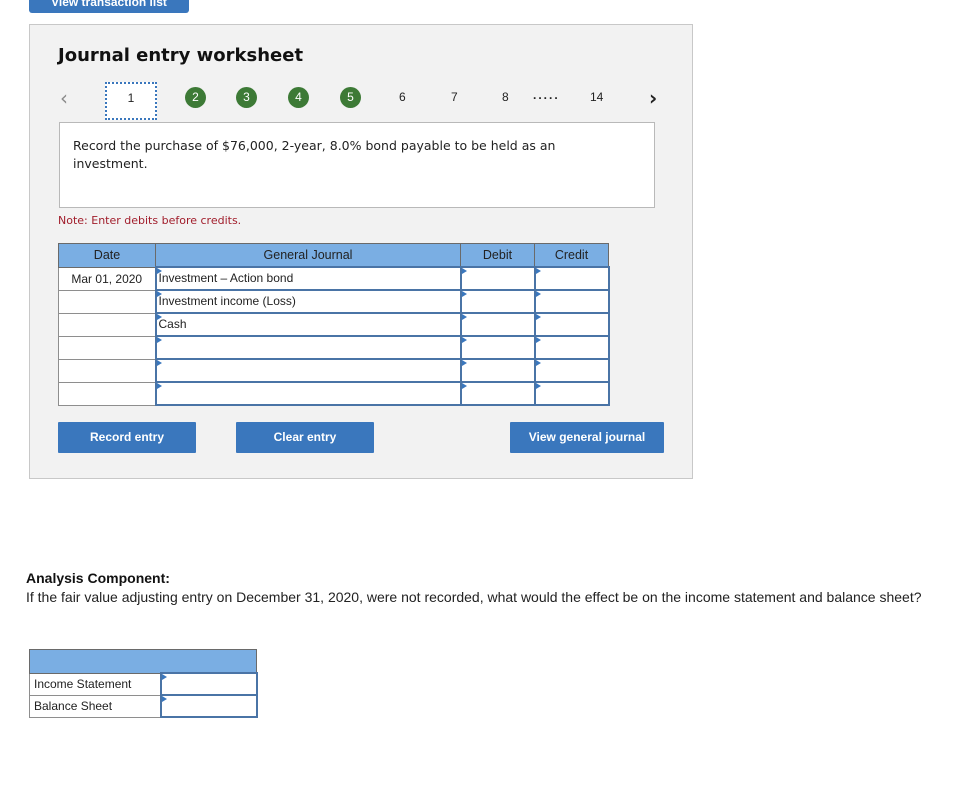 Image resolution: width=969 pixels, height=785 pixels. I want to click on account-value: Cash, so click(172, 324).